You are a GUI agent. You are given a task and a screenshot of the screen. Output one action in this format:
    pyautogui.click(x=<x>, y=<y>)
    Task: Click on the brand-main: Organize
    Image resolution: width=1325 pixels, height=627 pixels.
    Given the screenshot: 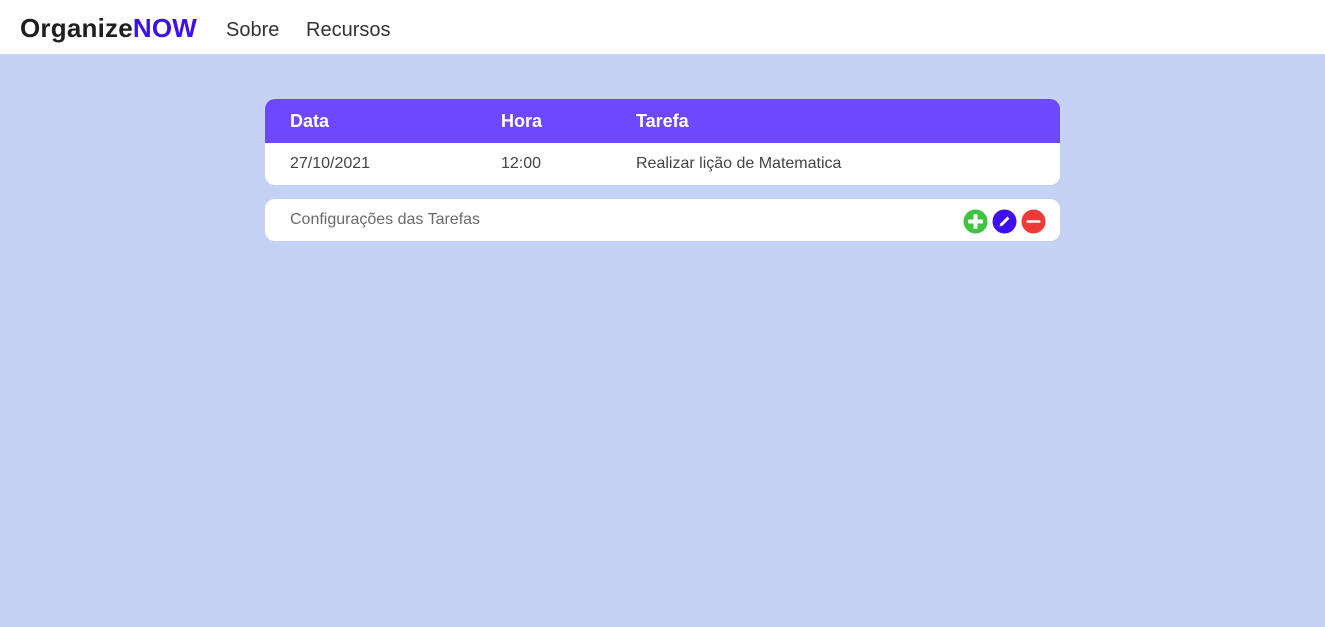 What is the action you would take?
    pyautogui.click(x=76, y=28)
    